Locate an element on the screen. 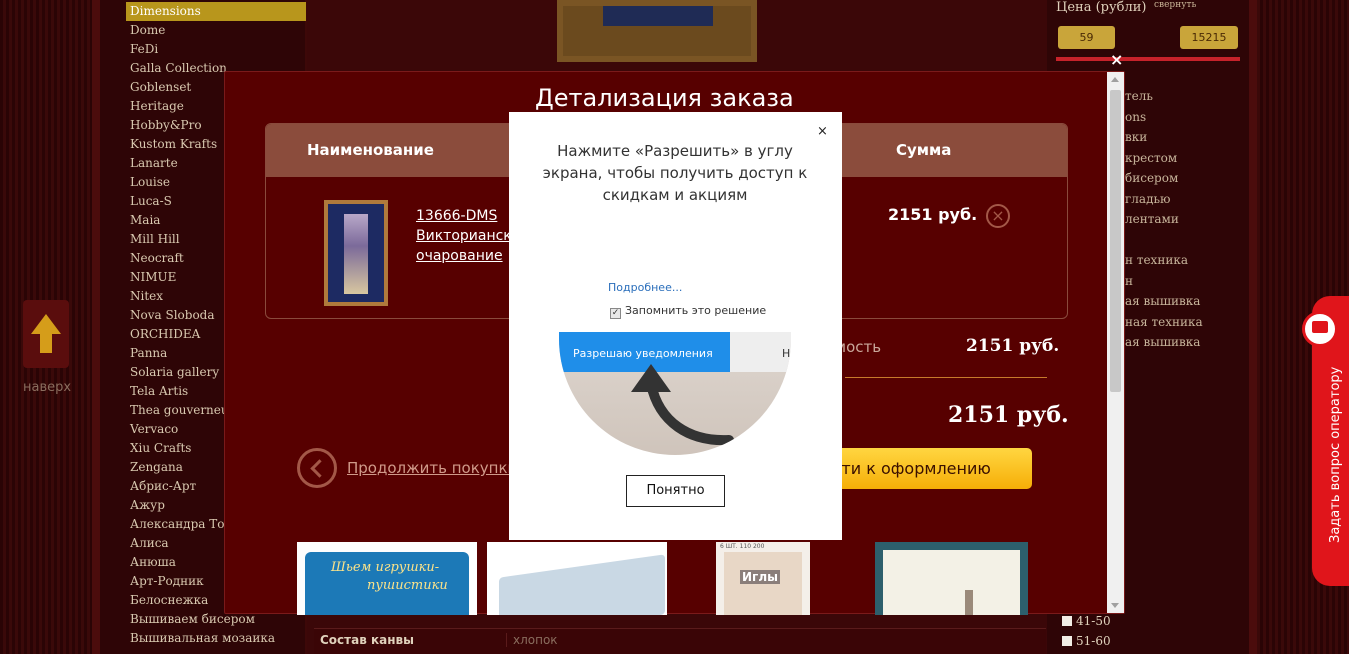 The image size is (1349, 654). grand-total-value: 2151 руб. is located at coordinates (1008, 415).